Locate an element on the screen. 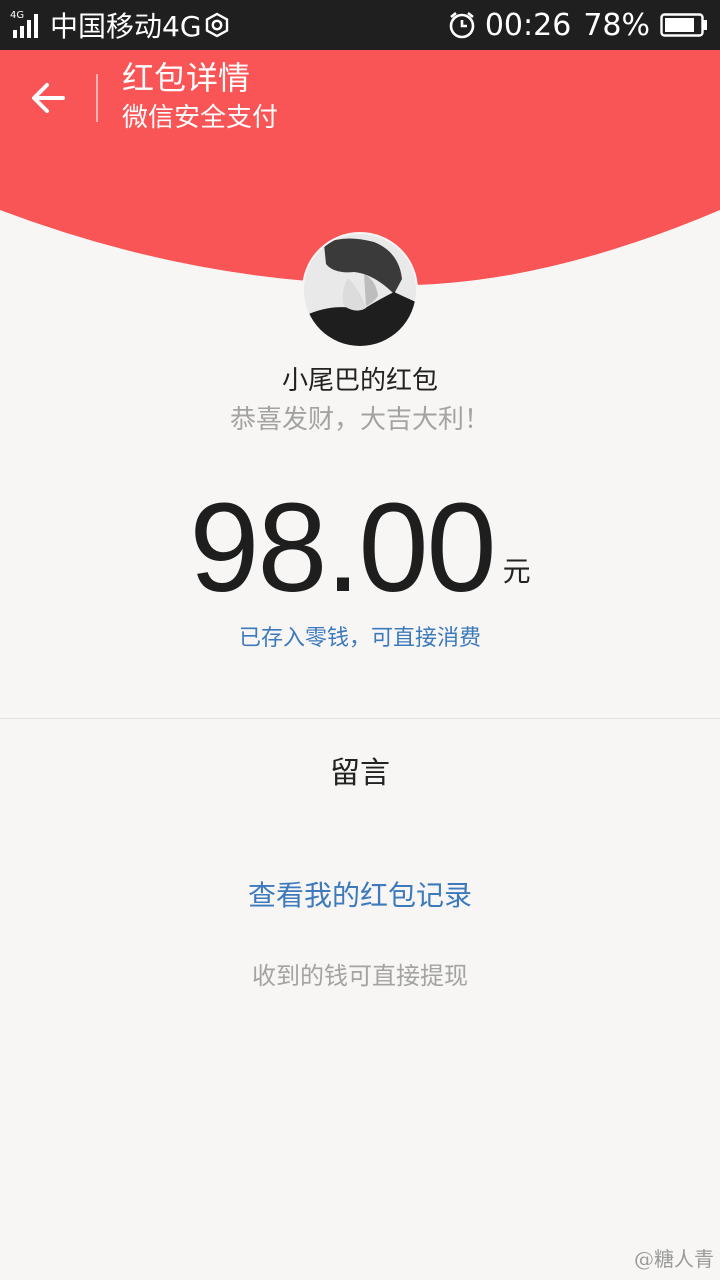  status-bar: 4G 中国移动4G 00:26 78% is located at coordinates (360, 25).